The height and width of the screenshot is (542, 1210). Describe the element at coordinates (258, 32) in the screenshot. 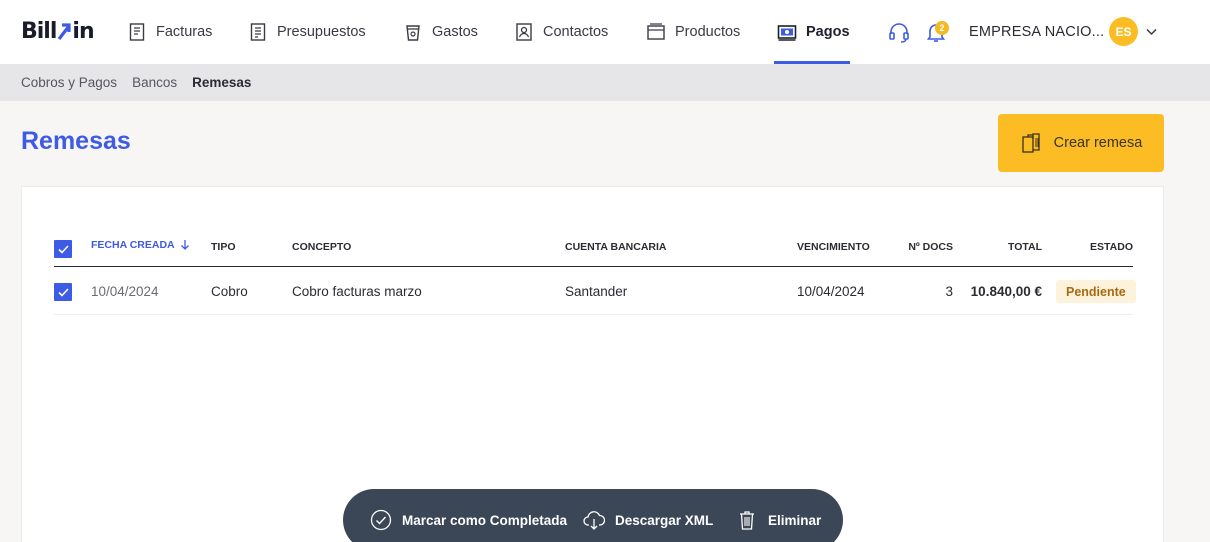

I see `quote-icon` at that location.